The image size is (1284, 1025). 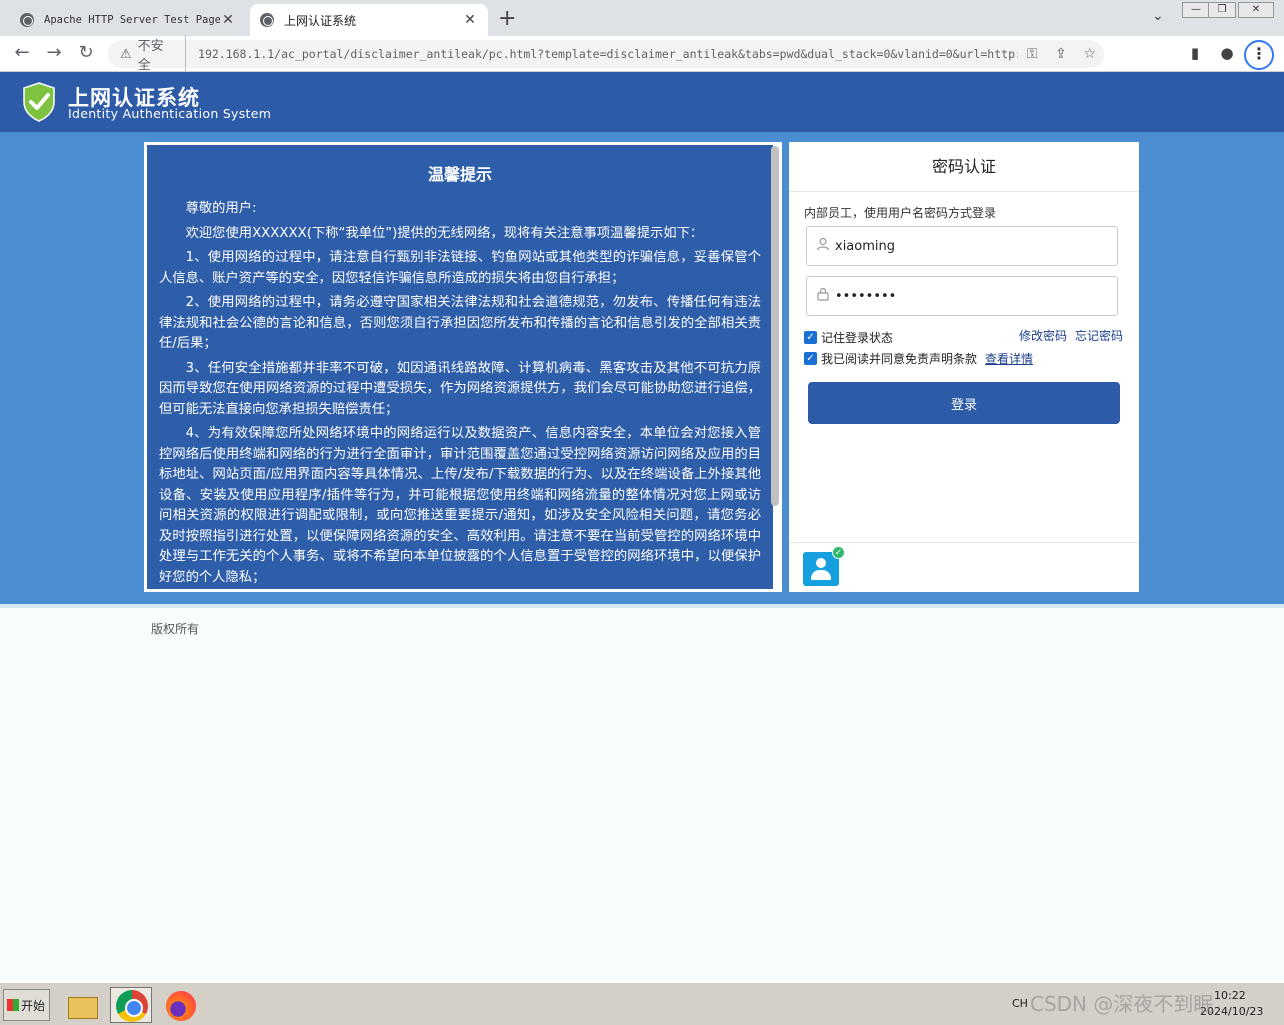 What do you see at coordinates (175, 629) in the screenshot?
I see `copyright-text: 版权所有` at bounding box center [175, 629].